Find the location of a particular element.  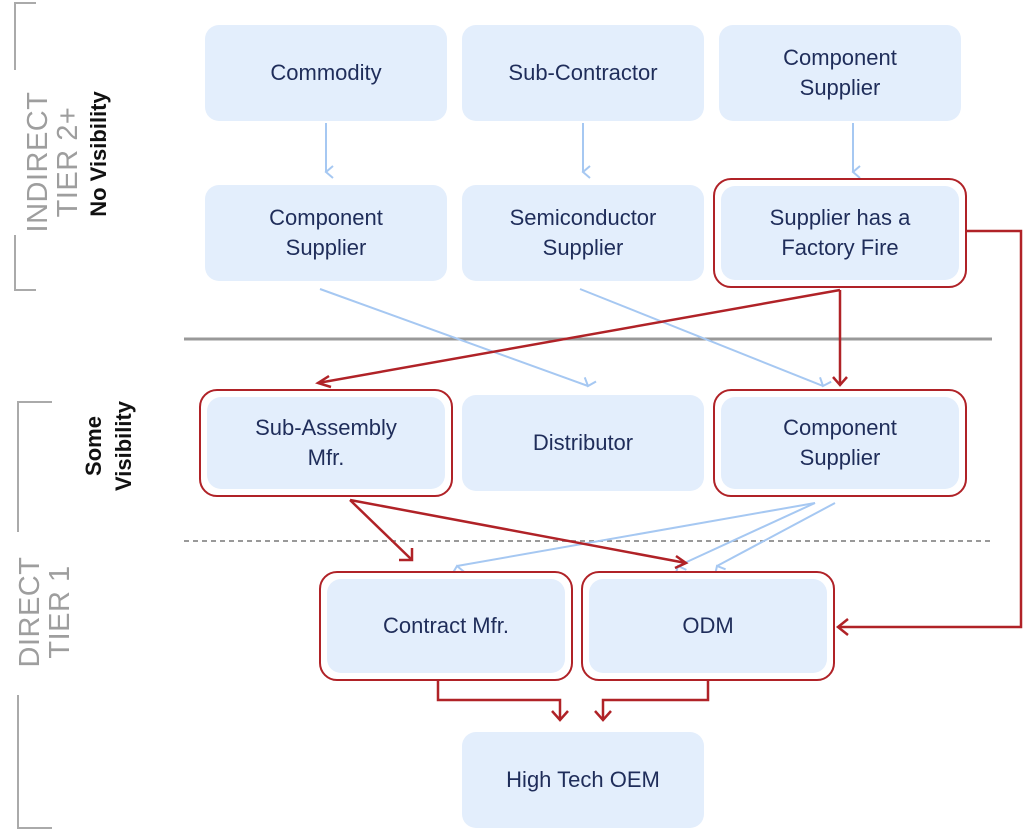

node-odm: ODM is located at coordinates (708, 626).